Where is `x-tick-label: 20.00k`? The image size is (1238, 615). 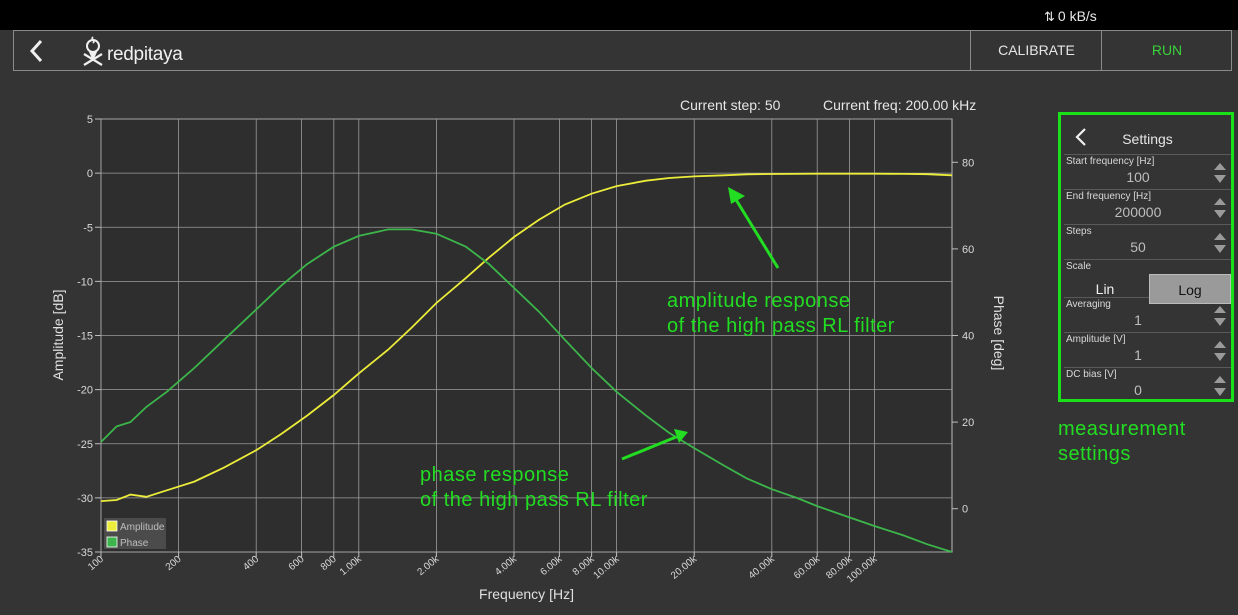 x-tick-label: 20.00k is located at coordinates (684, 567).